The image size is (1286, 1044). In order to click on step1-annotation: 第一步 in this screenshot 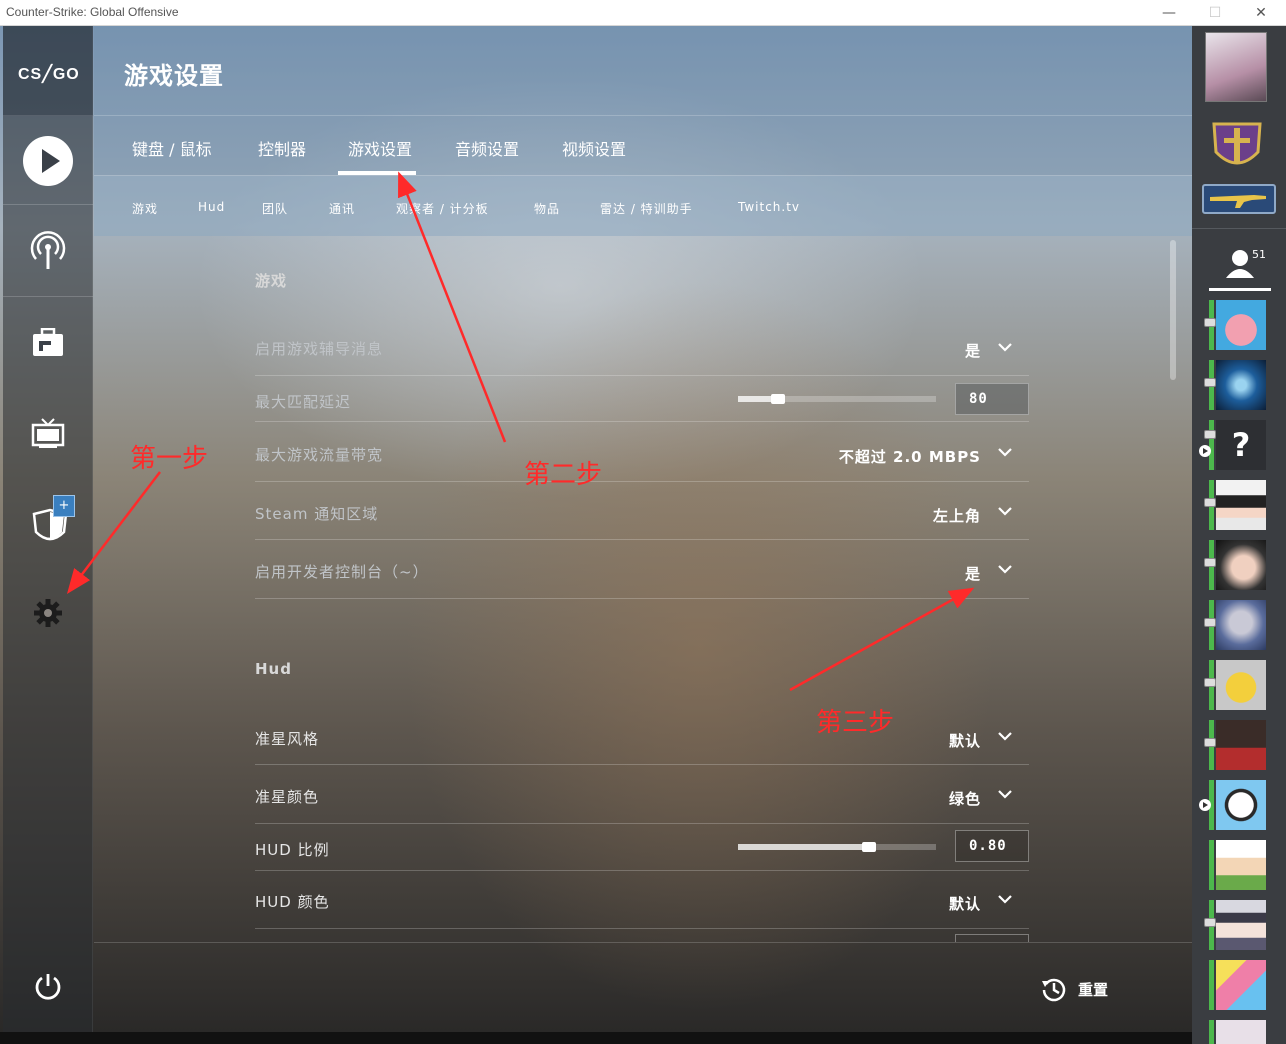, I will do `click(169, 459)`.